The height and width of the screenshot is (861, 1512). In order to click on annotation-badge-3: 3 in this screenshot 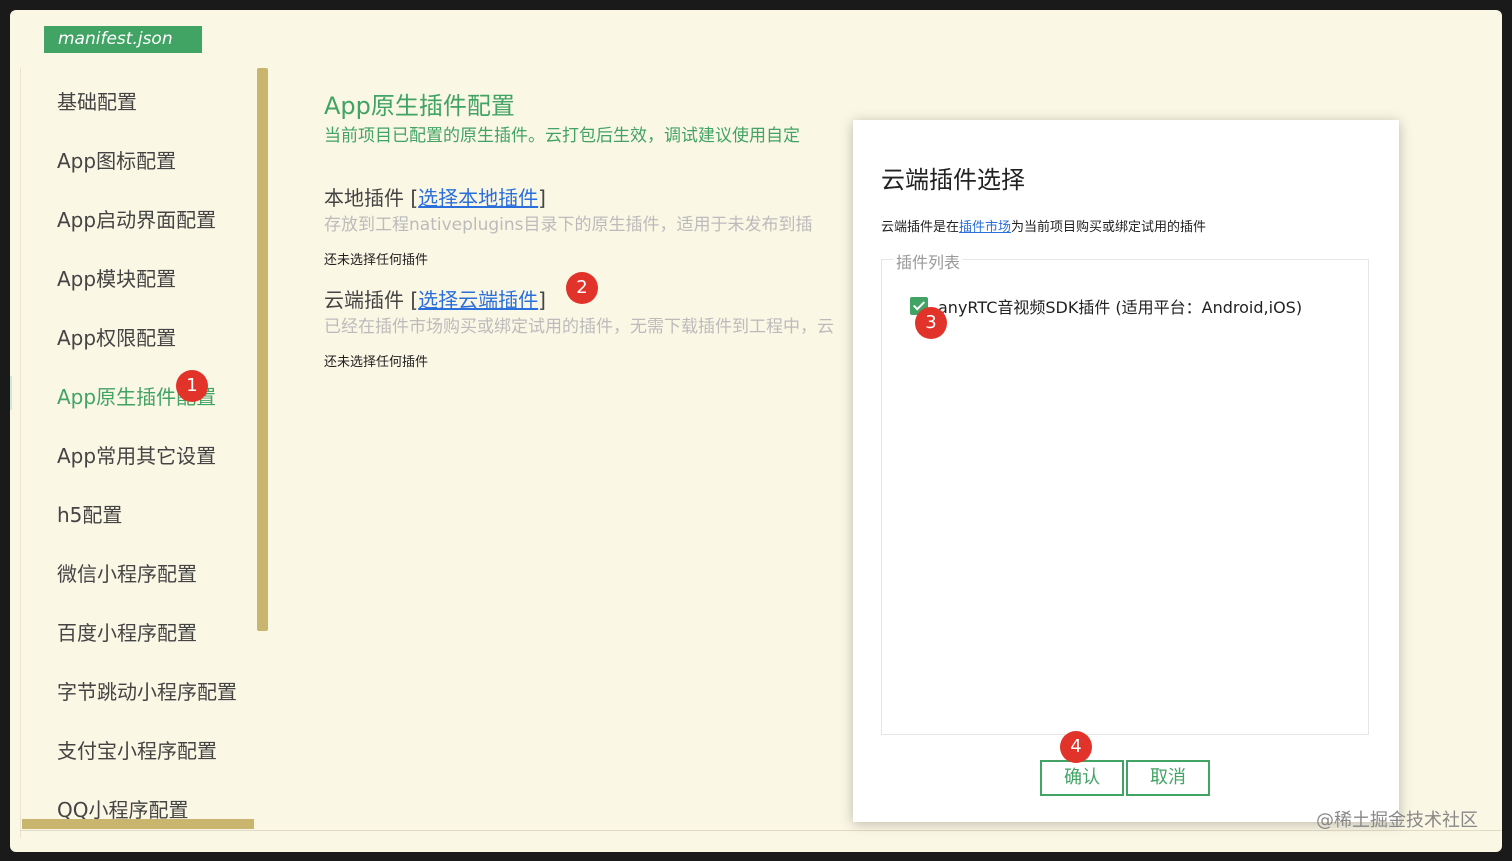, I will do `click(931, 323)`.